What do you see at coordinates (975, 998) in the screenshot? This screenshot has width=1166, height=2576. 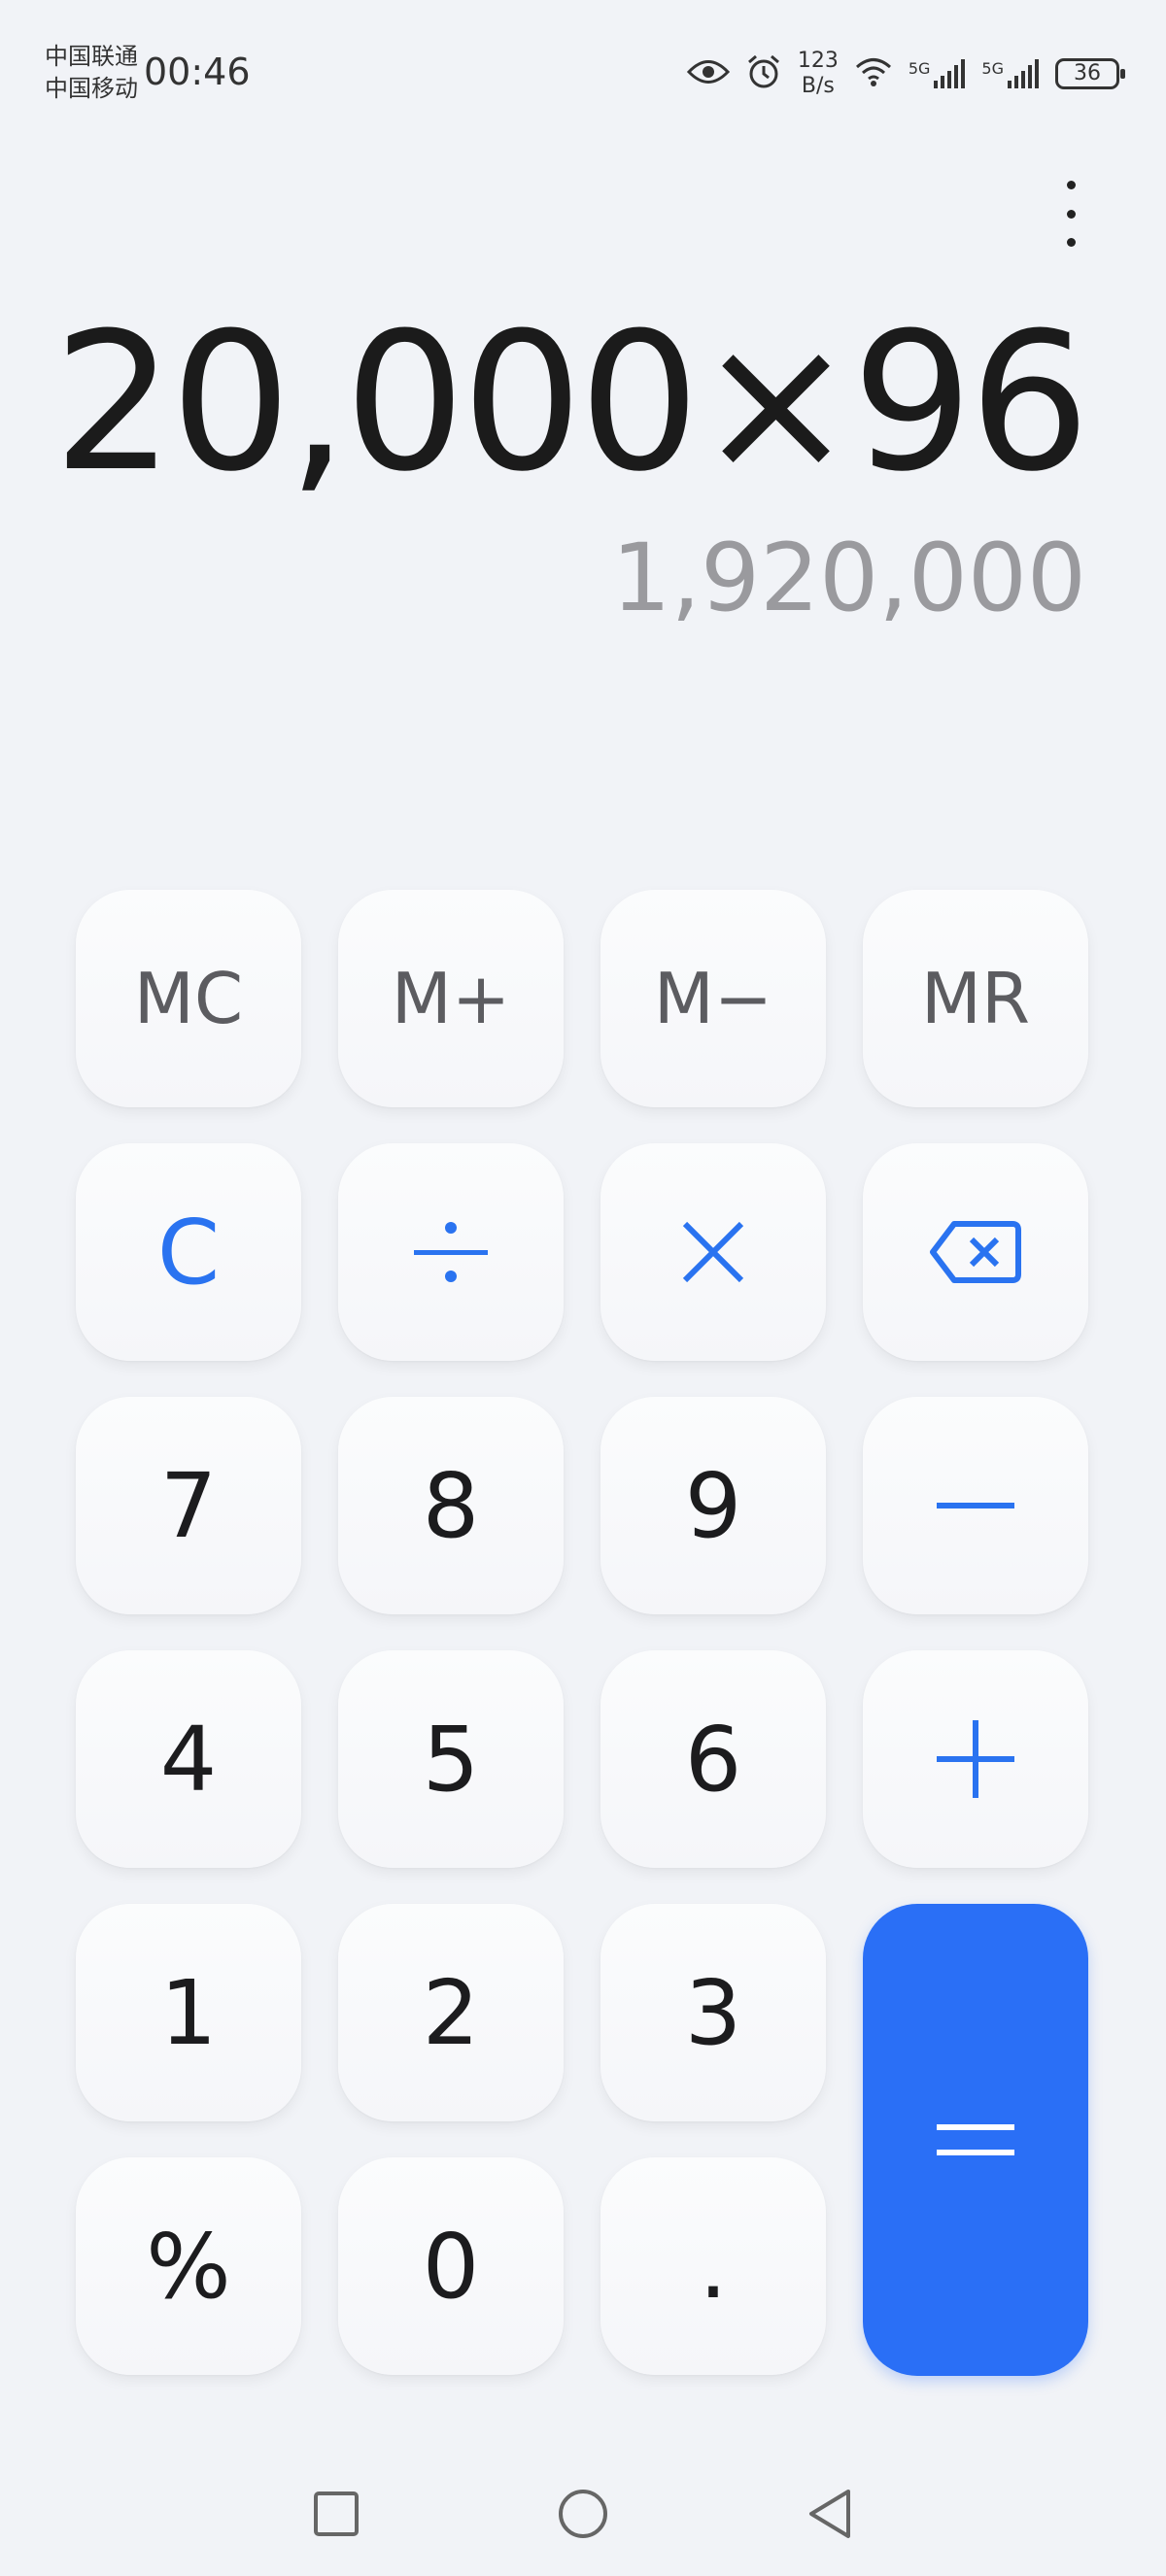 I see `mr-button: MR` at bounding box center [975, 998].